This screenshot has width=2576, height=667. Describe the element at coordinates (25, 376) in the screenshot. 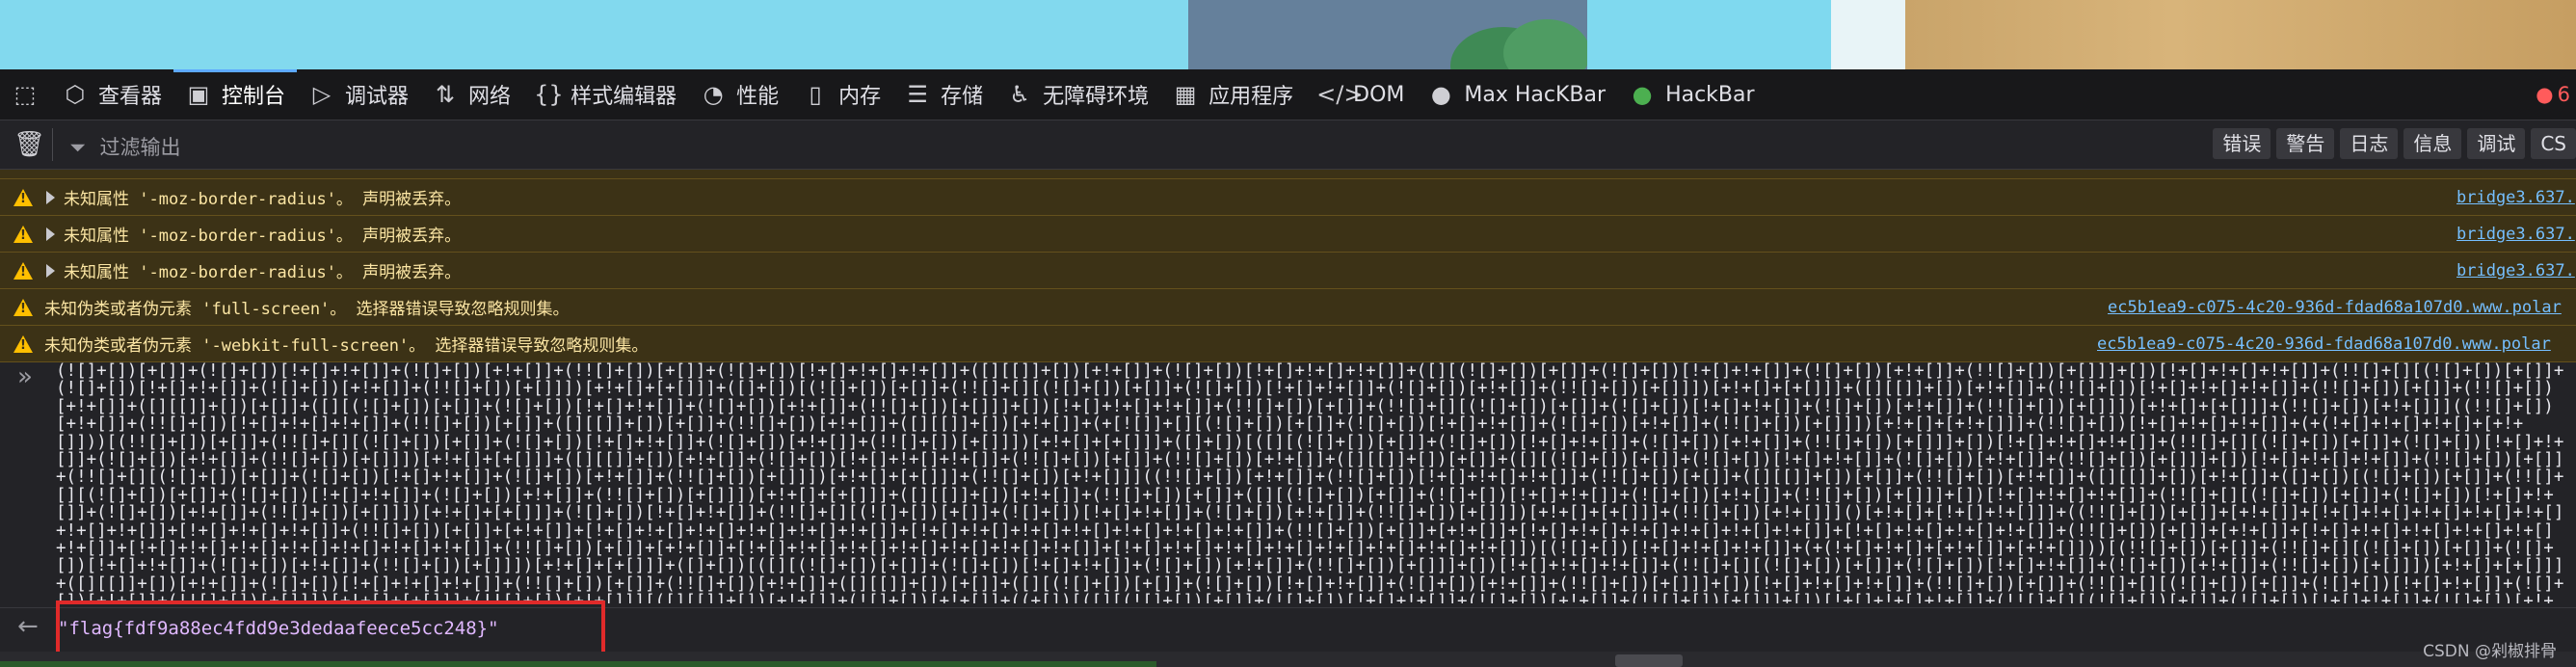

I see `input-prompt-icon: »` at that location.